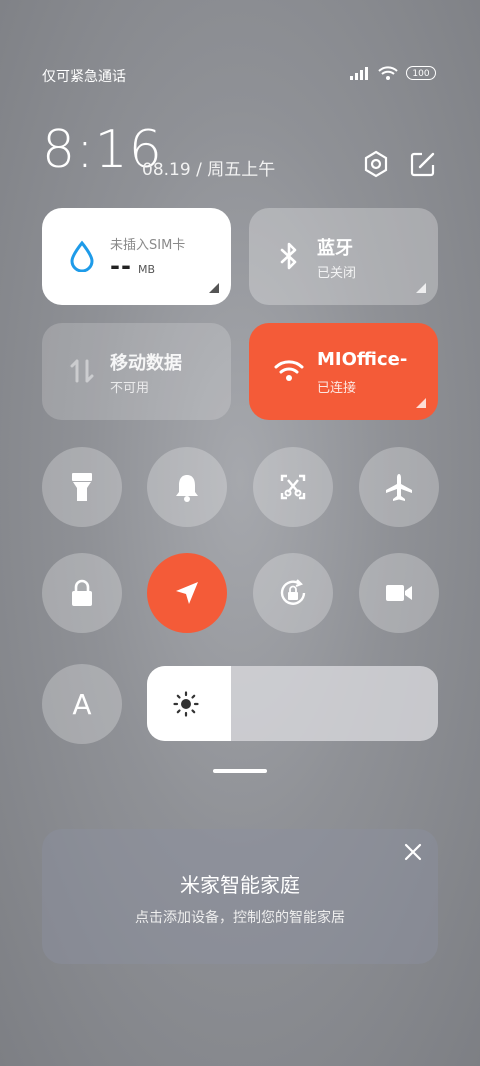 This screenshot has height=1066, width=480. I want to click on signal-icon, so click(359, 73).